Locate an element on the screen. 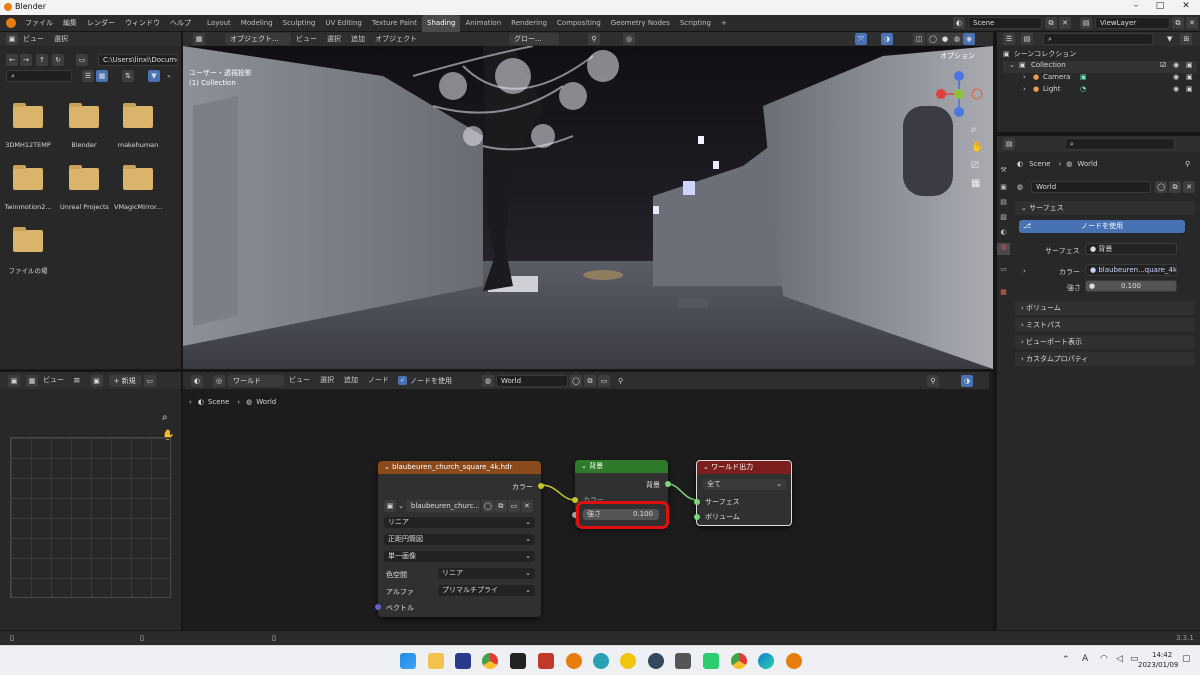 The height and width of the screenshot is (675, 1200). world-icon: ◍ is located at coordinates (1020, 187).